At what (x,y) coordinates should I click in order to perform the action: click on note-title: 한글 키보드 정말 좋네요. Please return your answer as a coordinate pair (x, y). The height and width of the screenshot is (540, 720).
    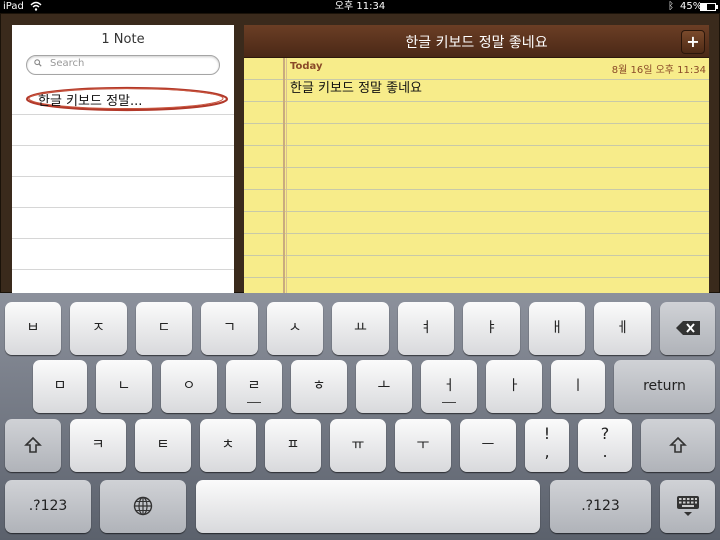
    Looking at the image, I should click on (476, 43).